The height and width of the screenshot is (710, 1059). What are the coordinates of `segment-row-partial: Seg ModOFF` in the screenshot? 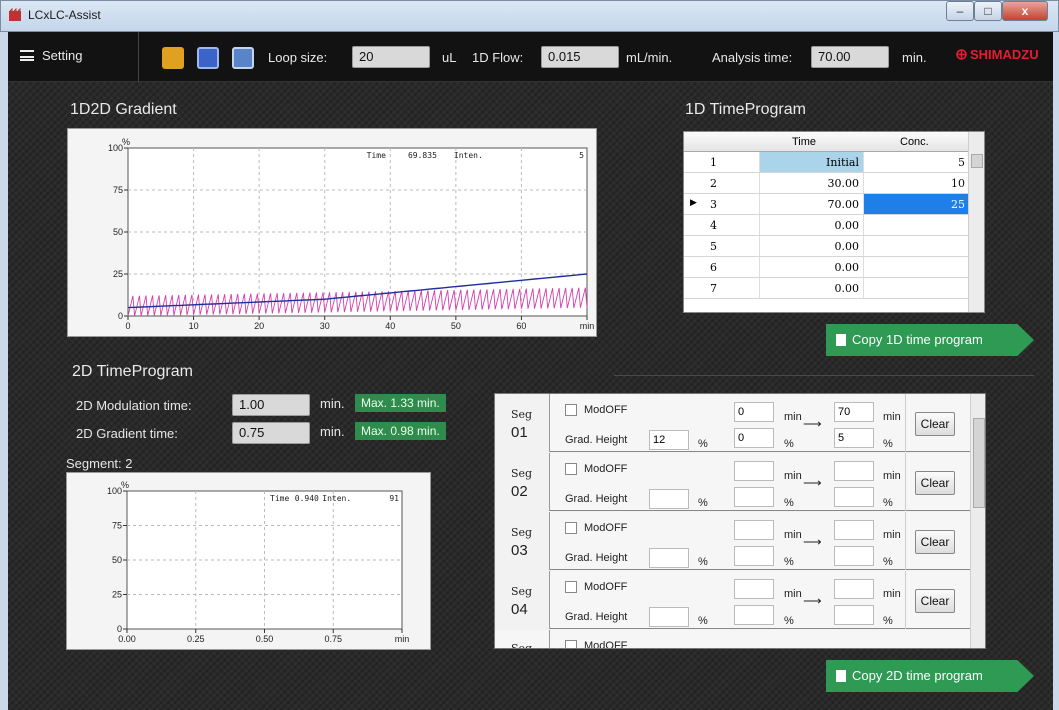 It's located at (733, 639).